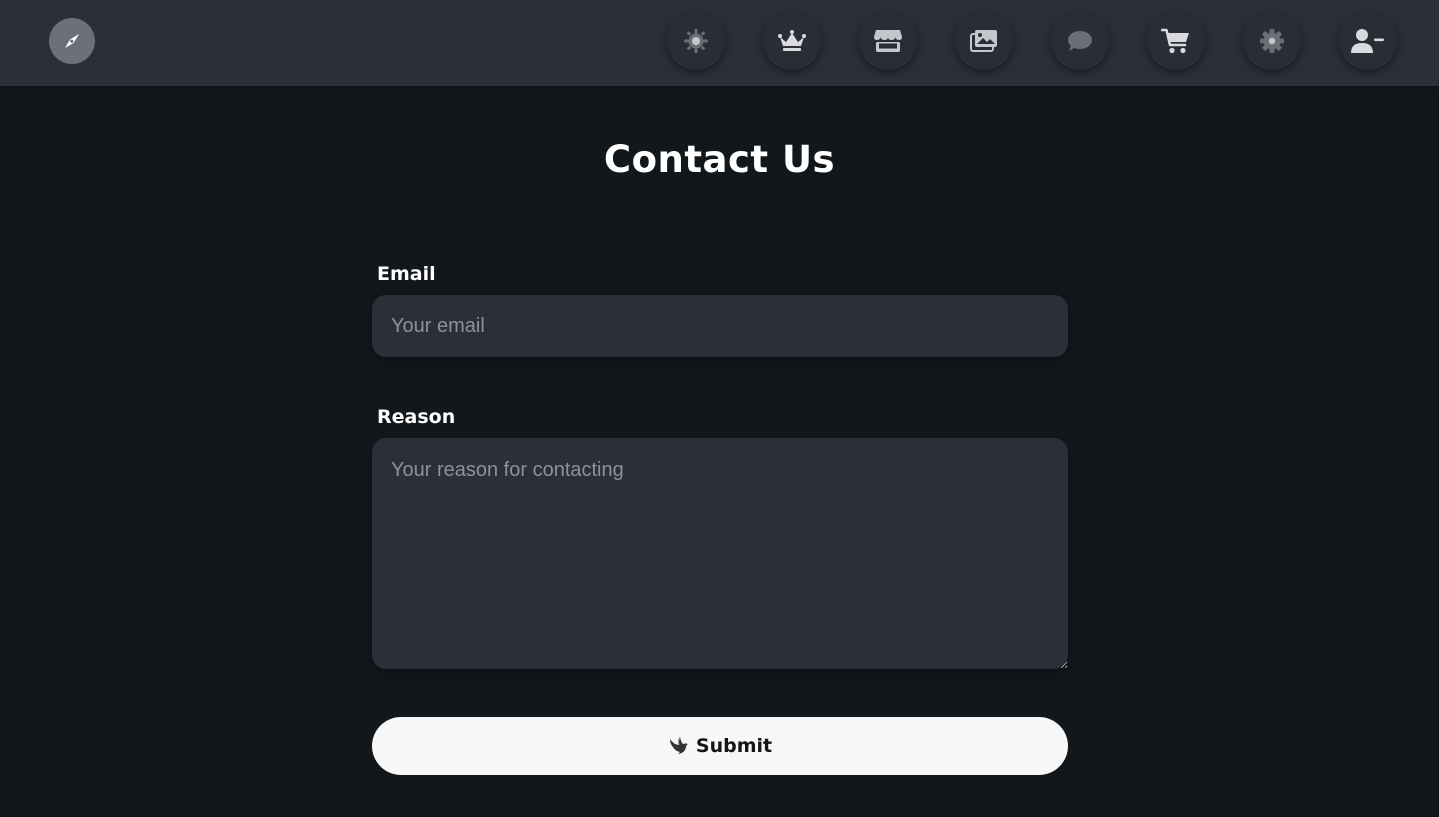 The image size is (1439, 817). I want to click on email-label: Email, so click(406, 274).